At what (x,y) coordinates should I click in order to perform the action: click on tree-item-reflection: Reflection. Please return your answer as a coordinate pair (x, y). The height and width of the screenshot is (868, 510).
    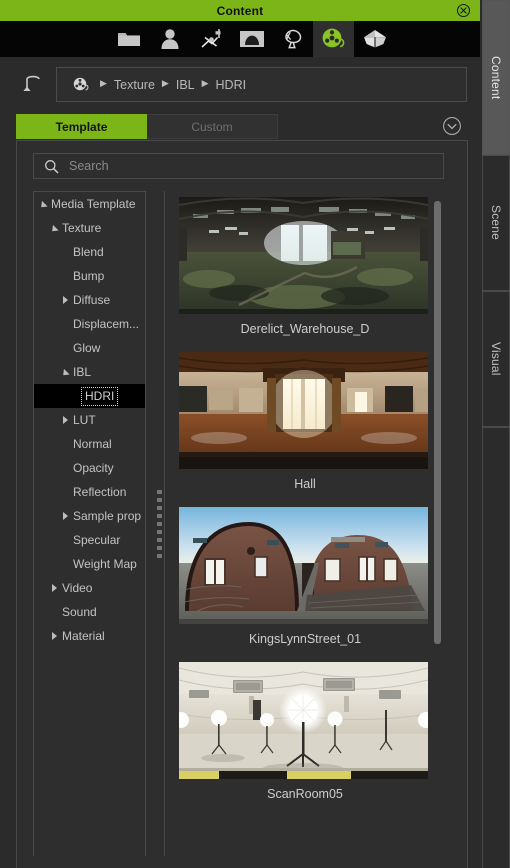
    Looking at the image, I should click on (89, 492).